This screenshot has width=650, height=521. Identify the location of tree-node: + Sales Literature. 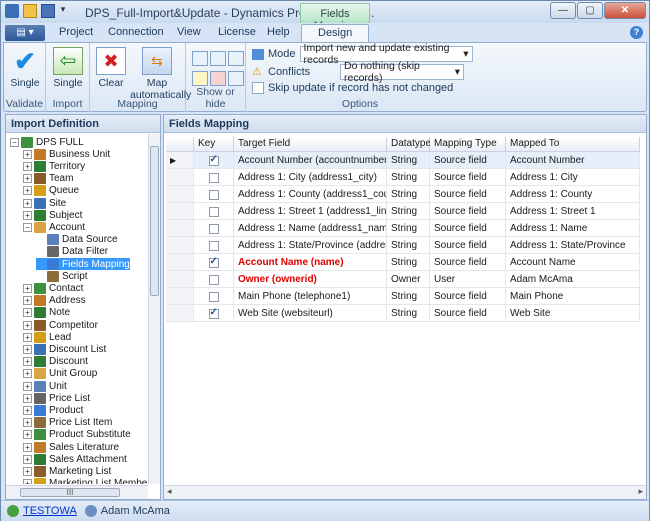
(71, 447).